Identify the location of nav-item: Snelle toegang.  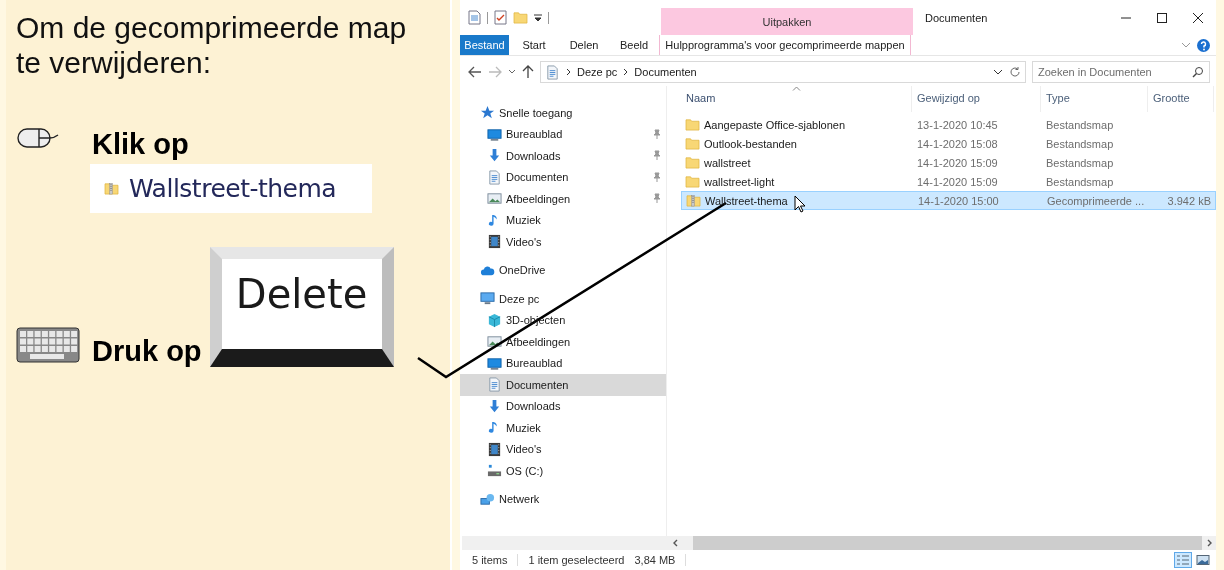
(563, 113).